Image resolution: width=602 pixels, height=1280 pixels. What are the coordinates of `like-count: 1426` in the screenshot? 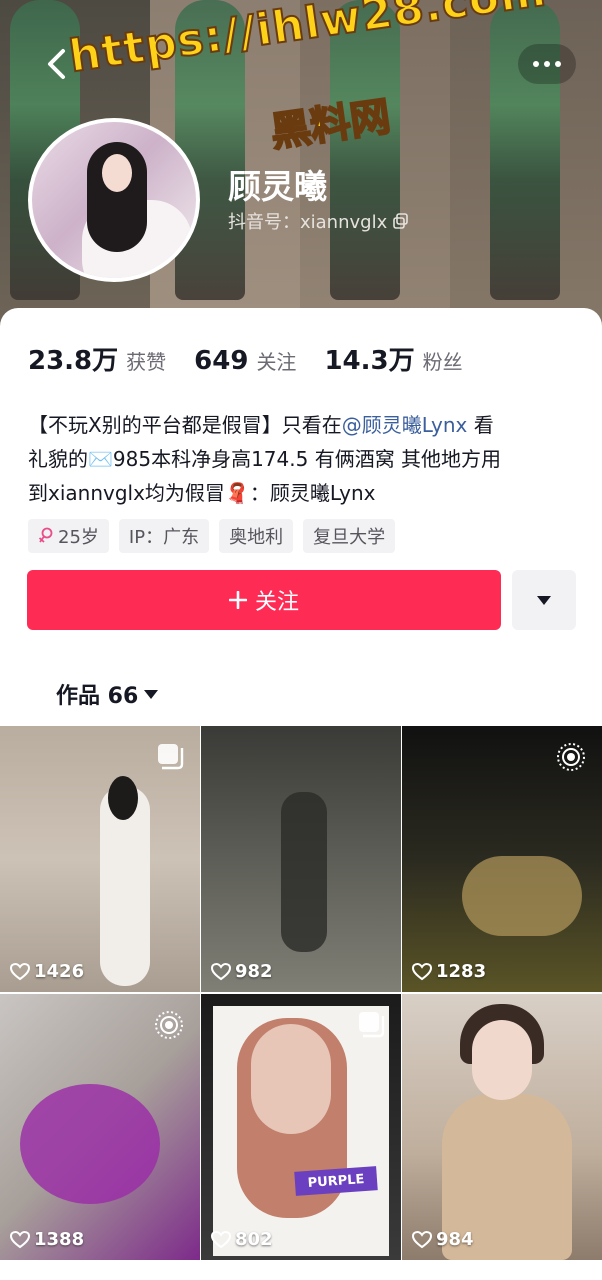 It's located at (47, 971).